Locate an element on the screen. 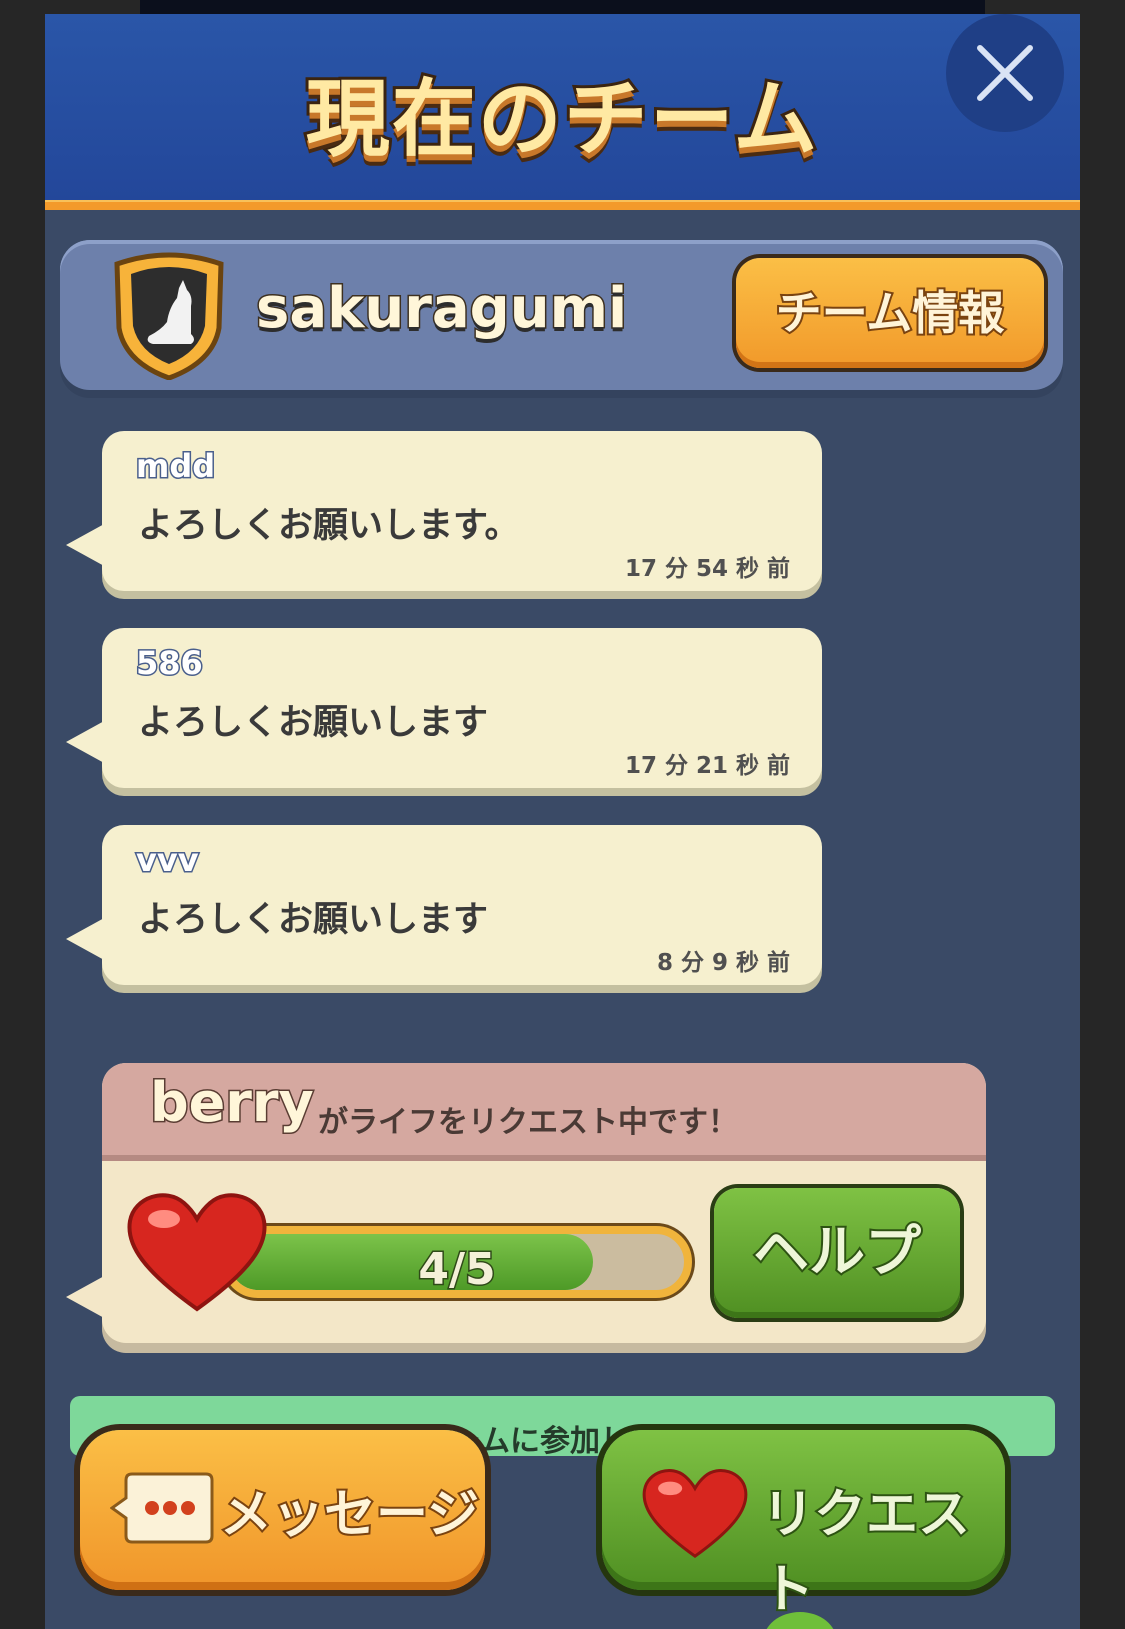 This screenshot has width=1125, height=1629. request-user: berry is located at coordinates (232, 1103).